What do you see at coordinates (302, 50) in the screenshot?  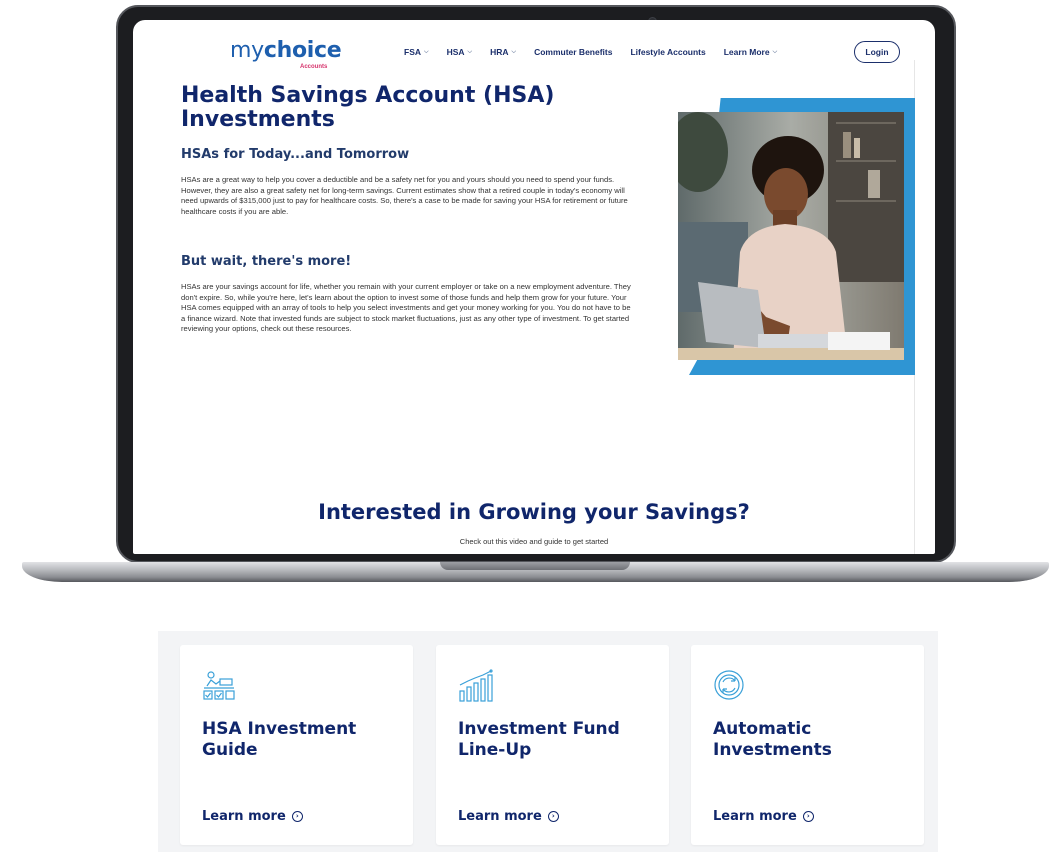 I see `logo-suffix: choice` at bounding box center [302, 50].